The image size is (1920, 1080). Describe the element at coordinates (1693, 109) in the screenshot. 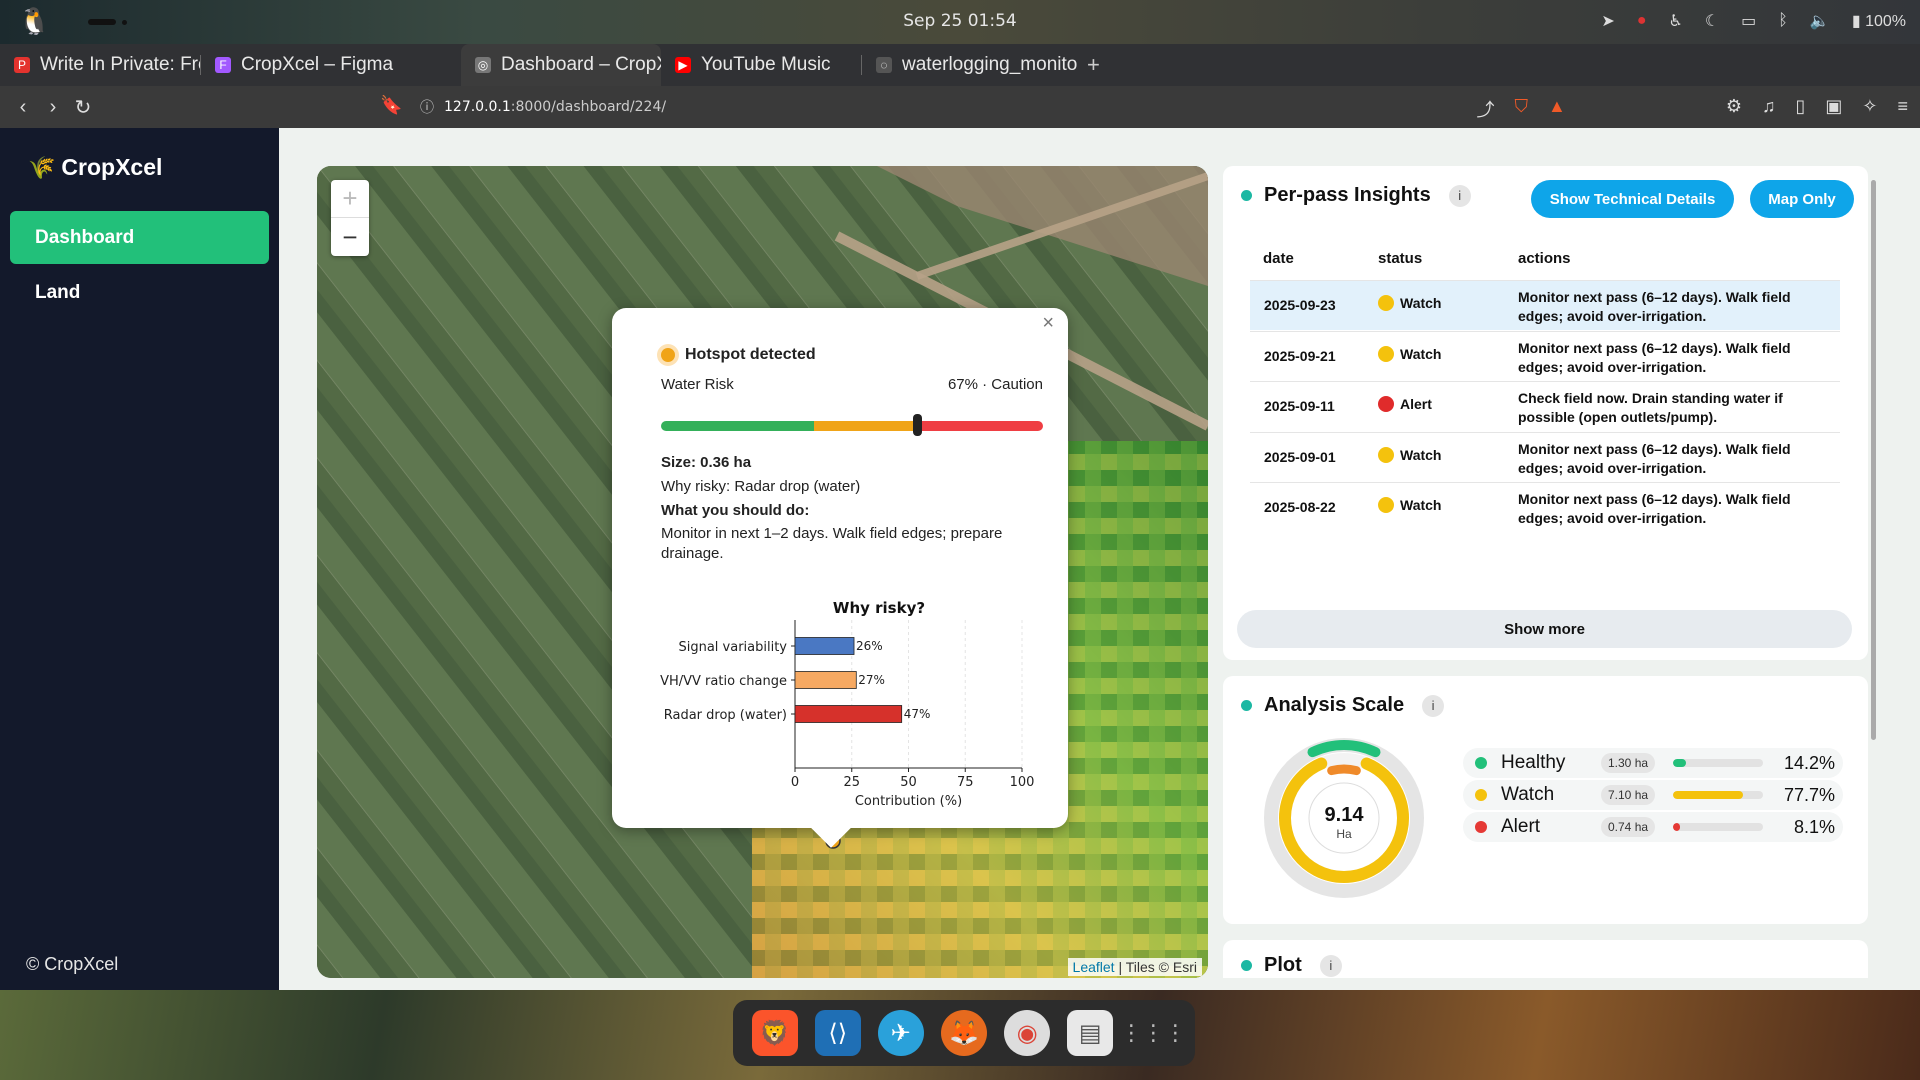

I see `toolbar-right: ⤴ ⛉ ▲ ⚙ ♫ ▯ ▣ ✧ ≡` at that location.